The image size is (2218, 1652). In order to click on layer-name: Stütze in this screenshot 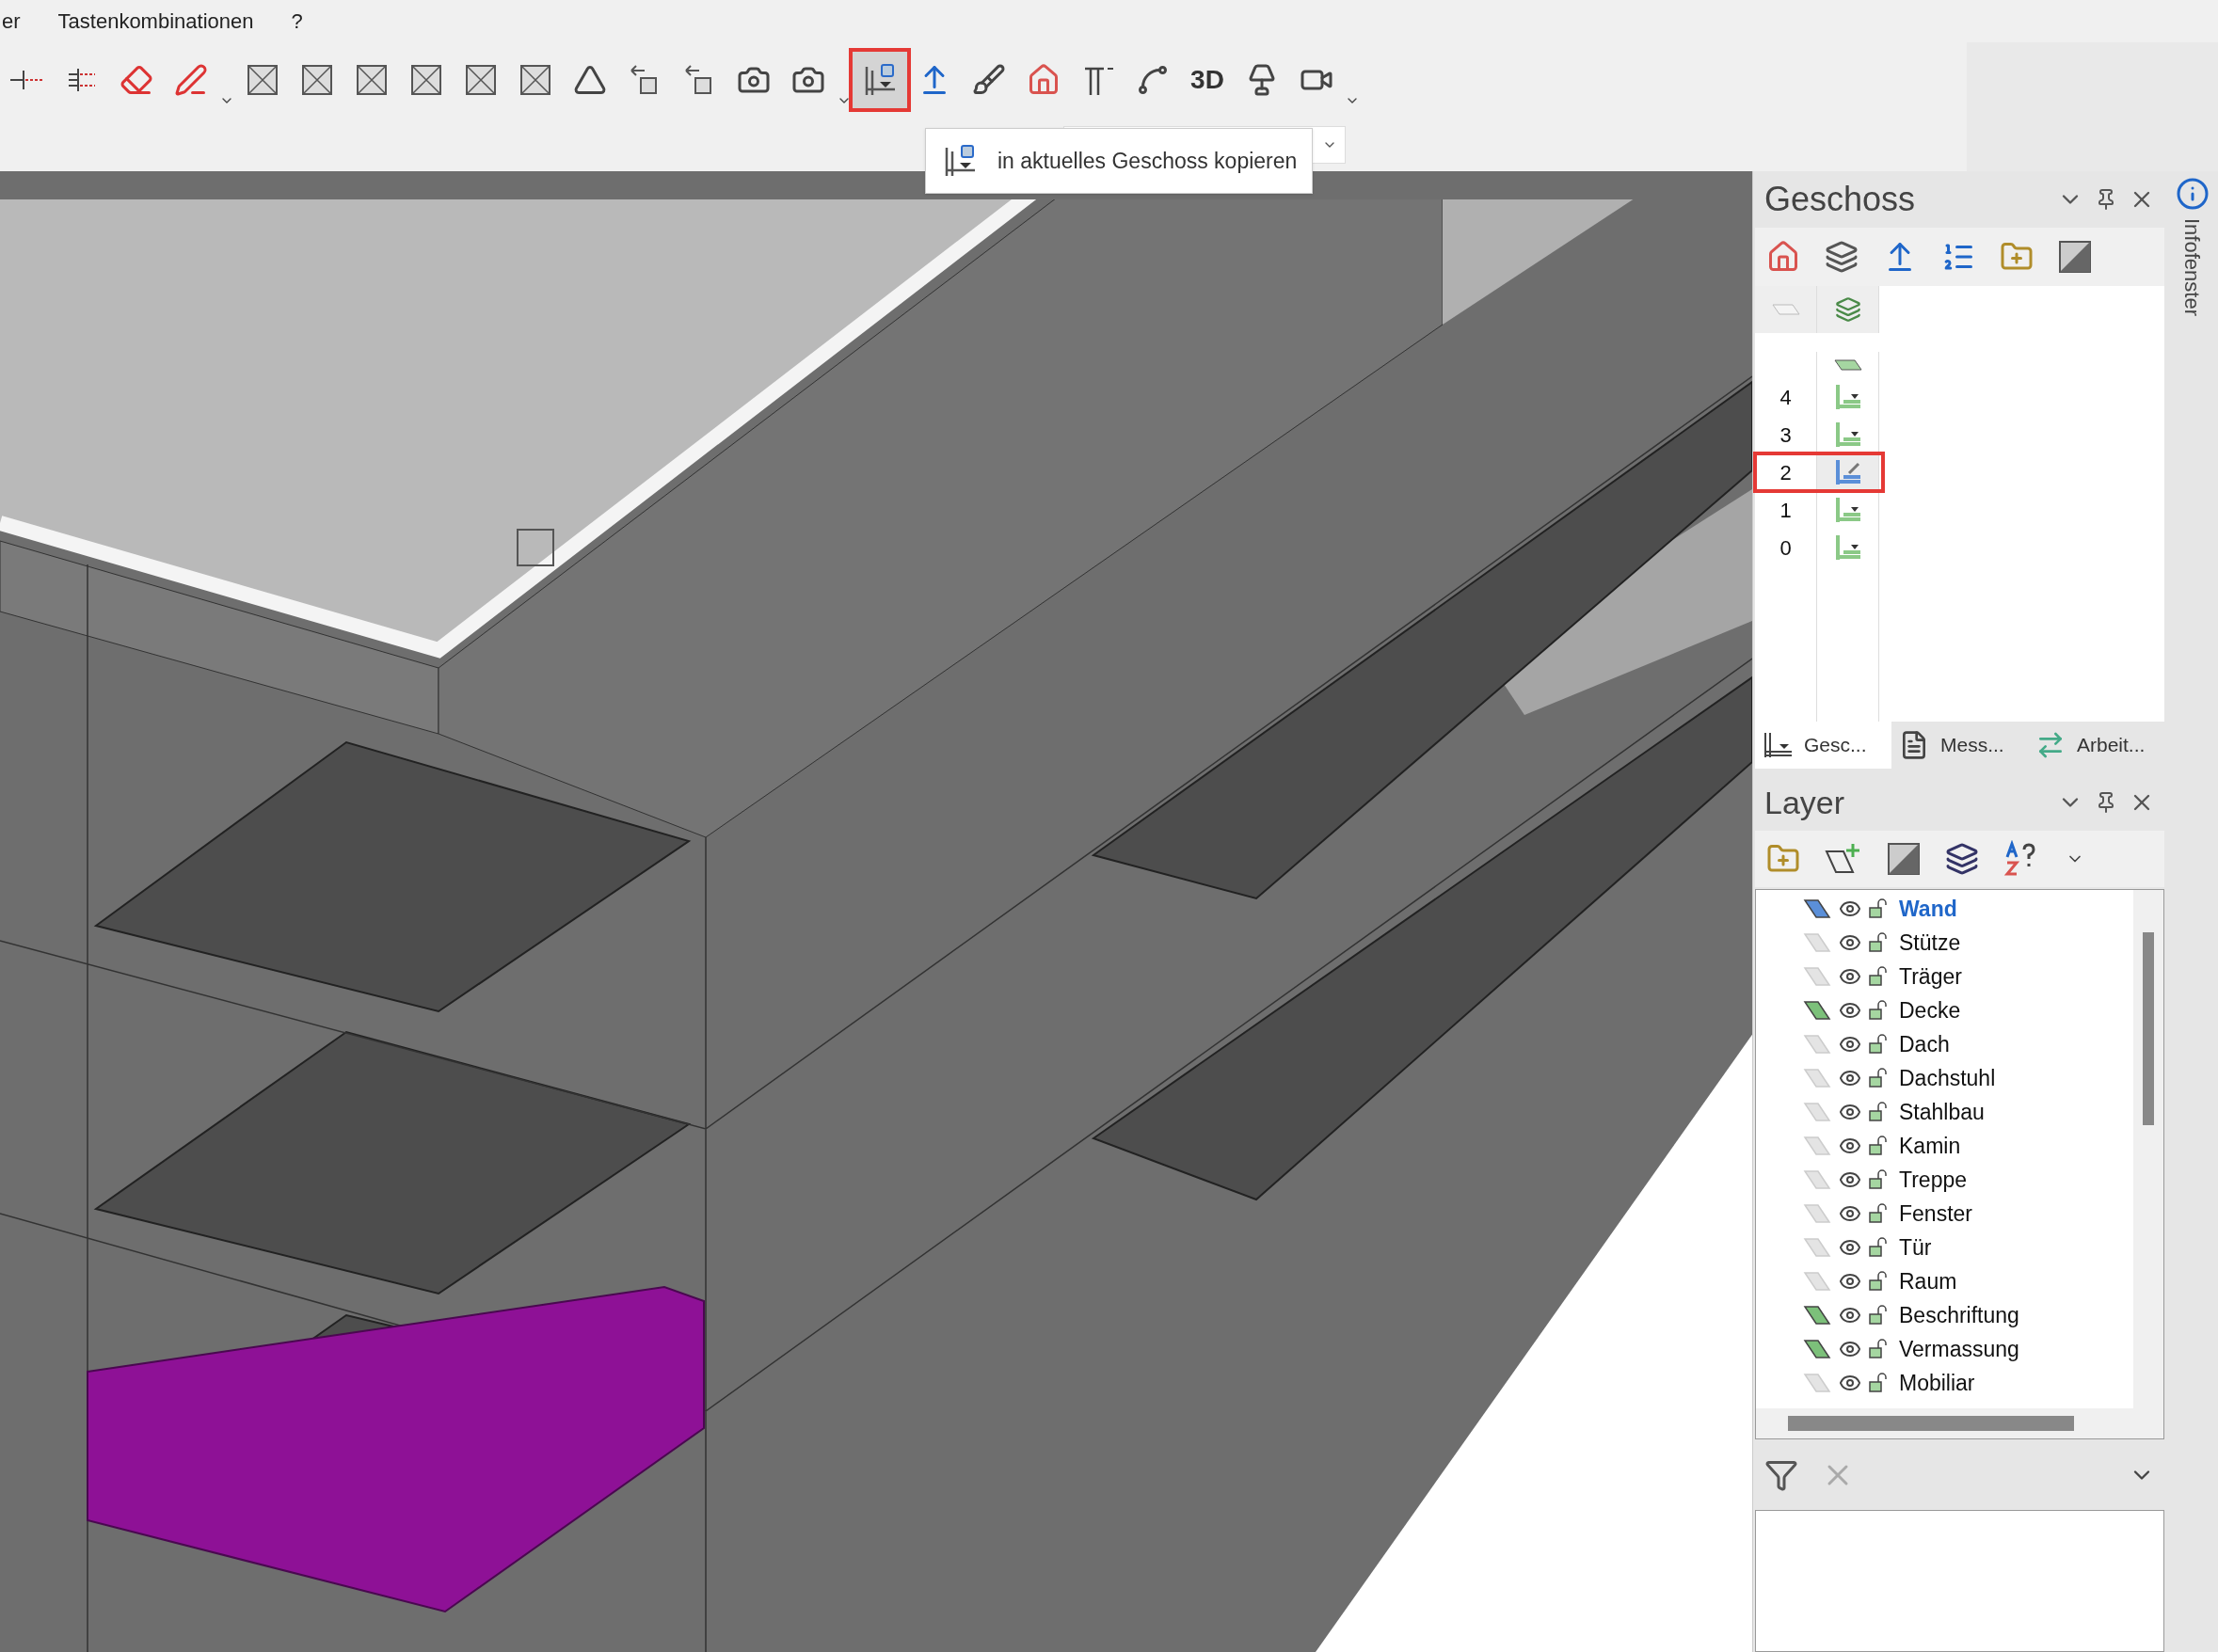, I will do `click(1930, 943)`.